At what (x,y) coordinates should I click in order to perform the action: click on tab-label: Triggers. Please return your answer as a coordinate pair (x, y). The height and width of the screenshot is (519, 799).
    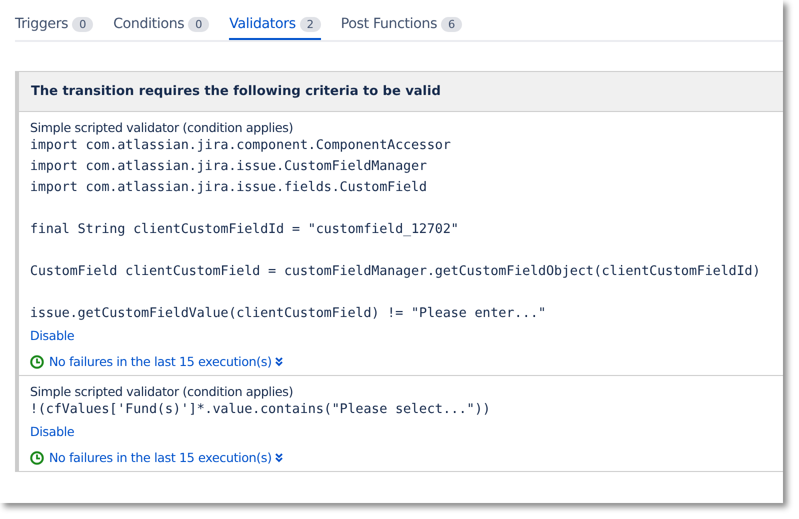
    Looking at the image, I should click on (41, 24).